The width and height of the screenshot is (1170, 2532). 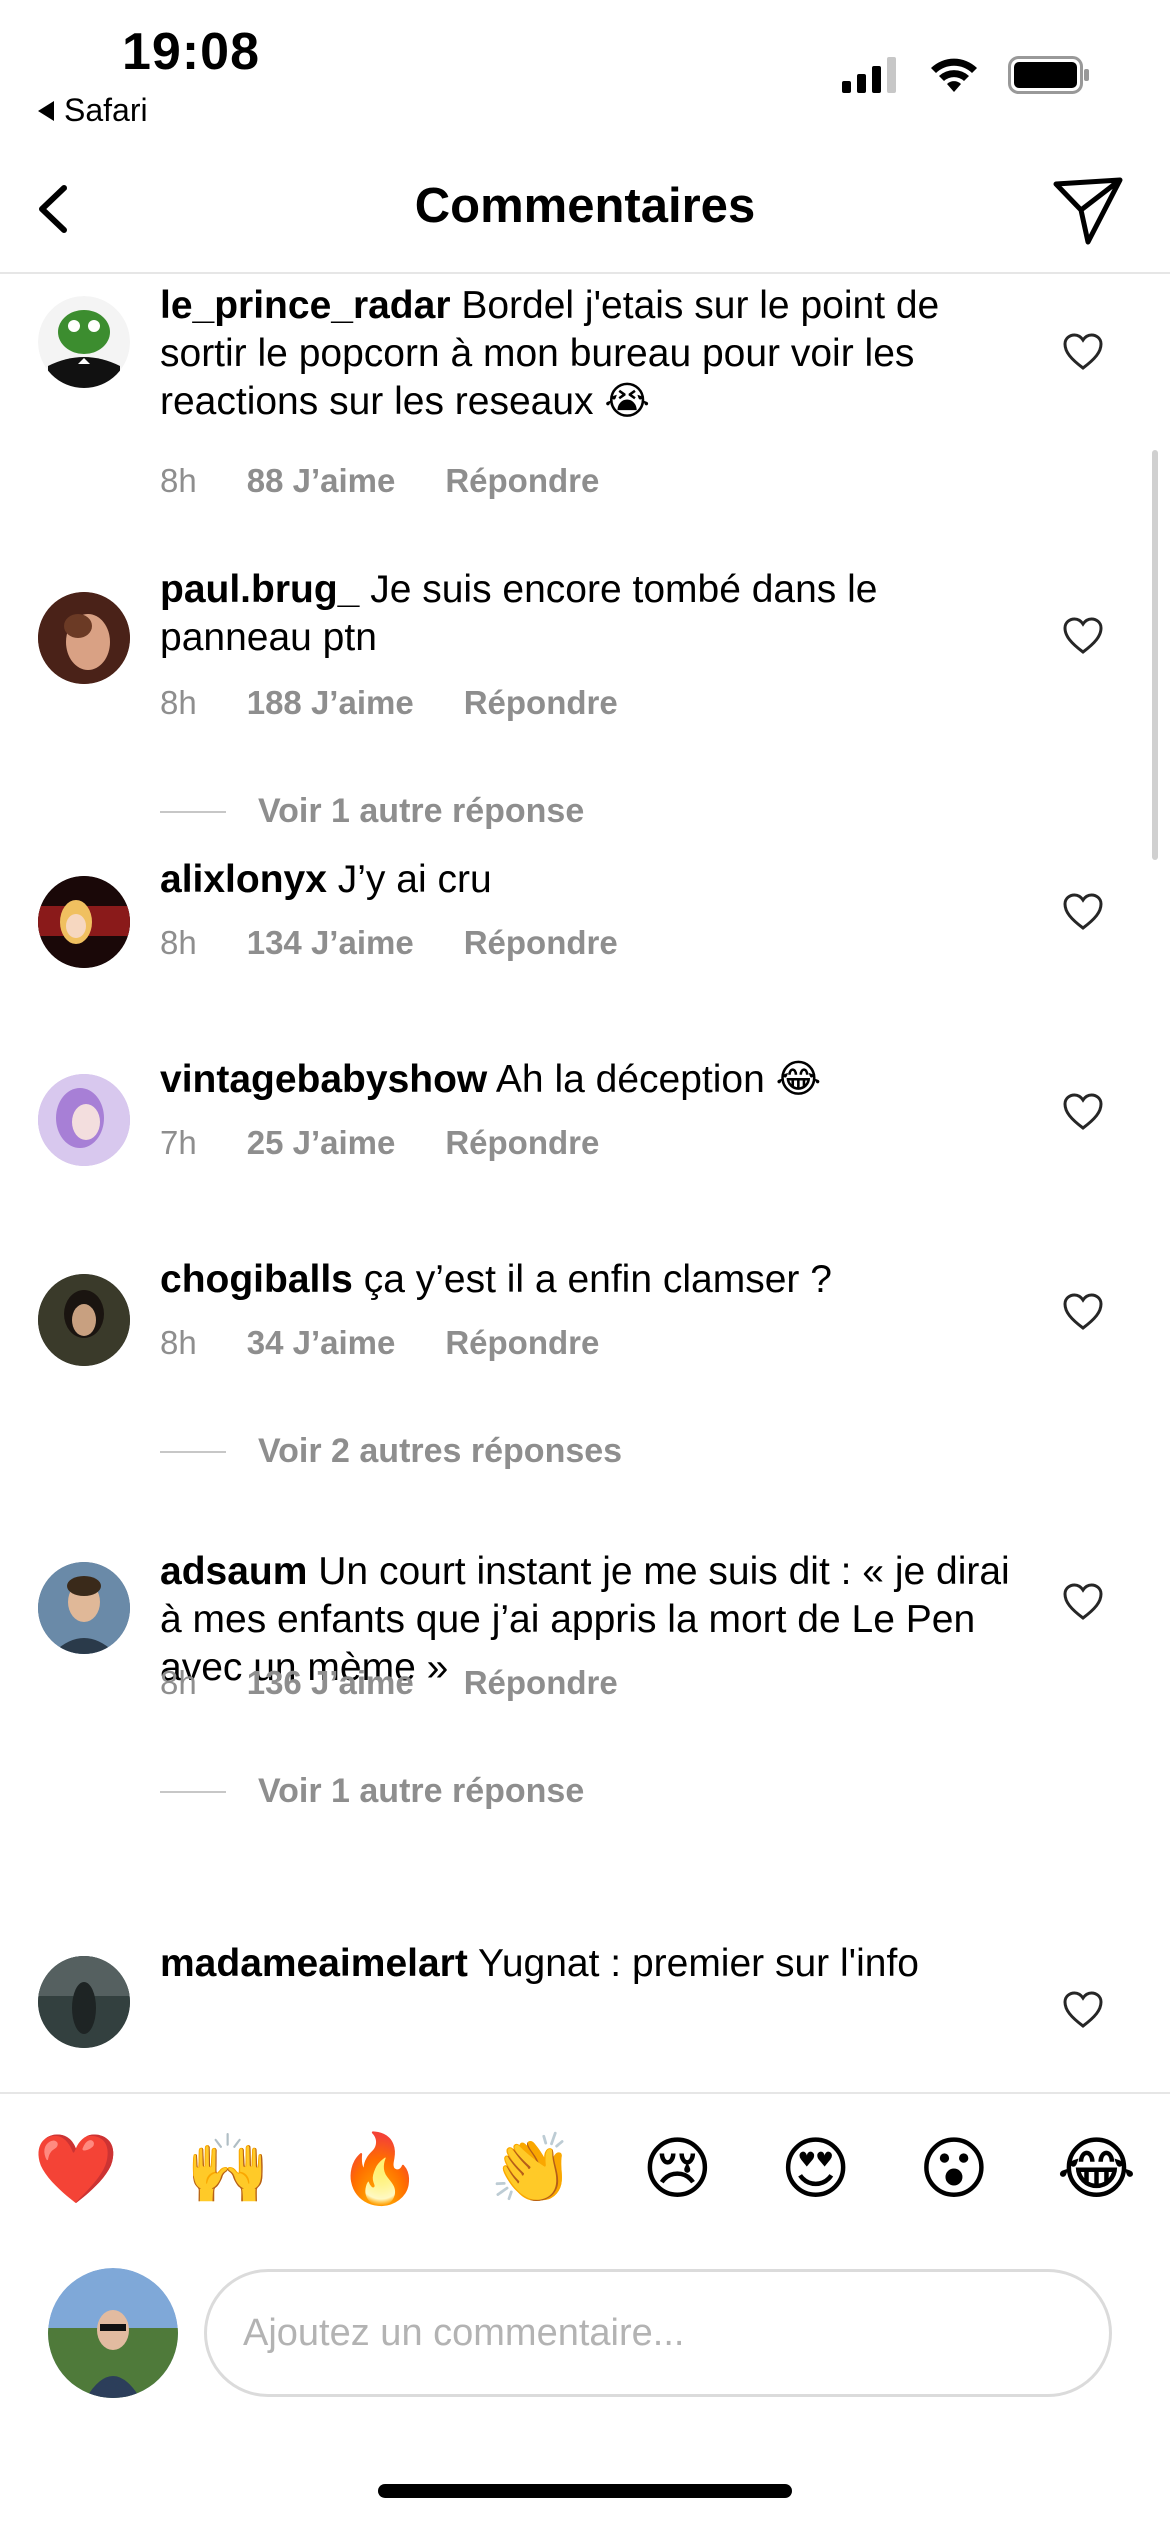 I want to click on status-time: 19:08, so click(x=191, y=52).